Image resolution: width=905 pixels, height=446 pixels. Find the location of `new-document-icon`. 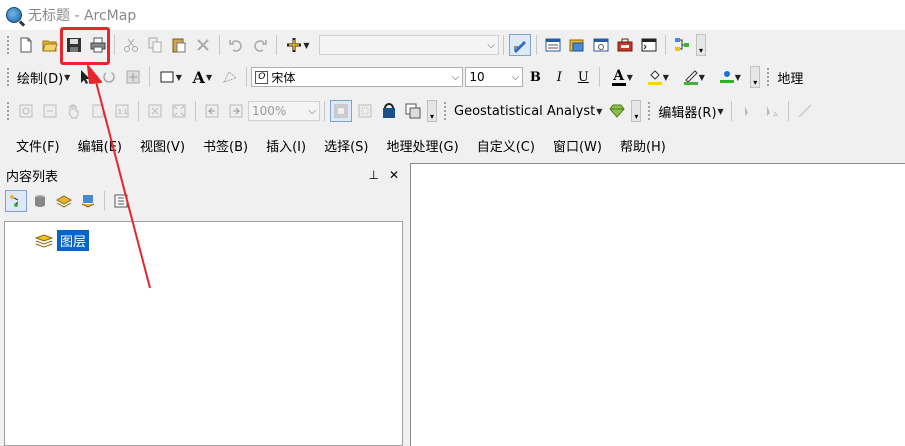

new-document-icon is located at coordinates (26, 45).